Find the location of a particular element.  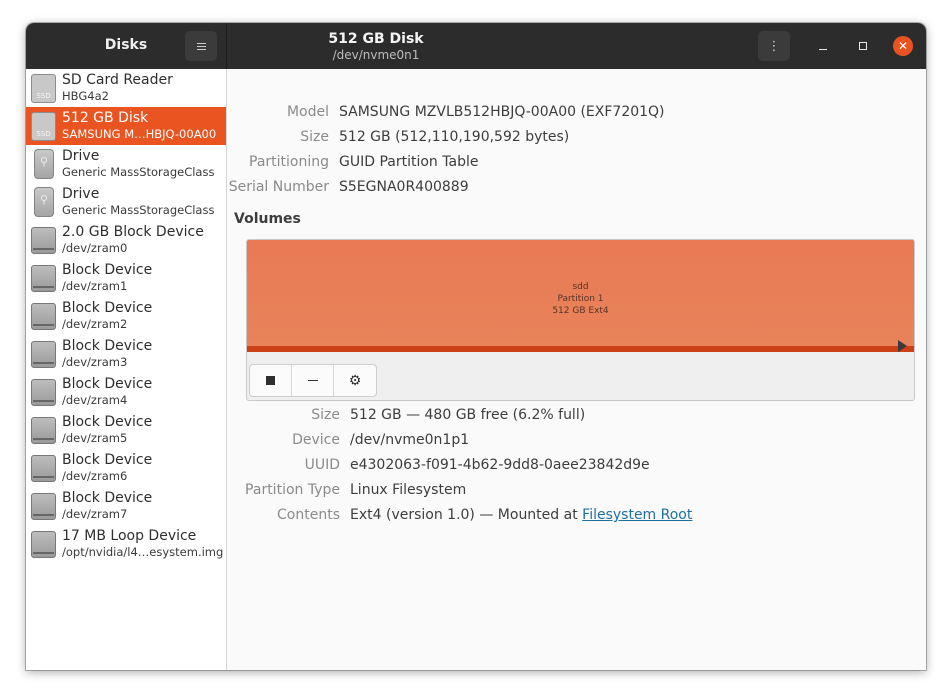

device-subtitle: /dev/zram5 is located at coordinates (95, 438).